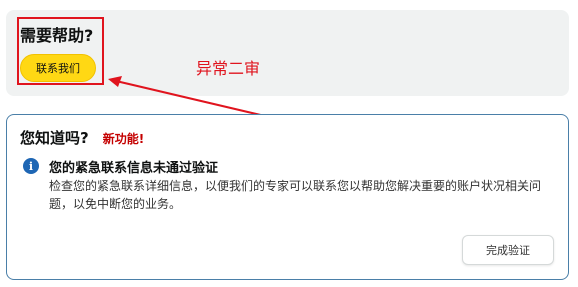 Image resolution: width=578 pixels, height=287 pixels. What do you see at coordinates (508, 250) in the screenshot?
I see `complete-verification-button: 完成验证` at bounding box center [508, 250].